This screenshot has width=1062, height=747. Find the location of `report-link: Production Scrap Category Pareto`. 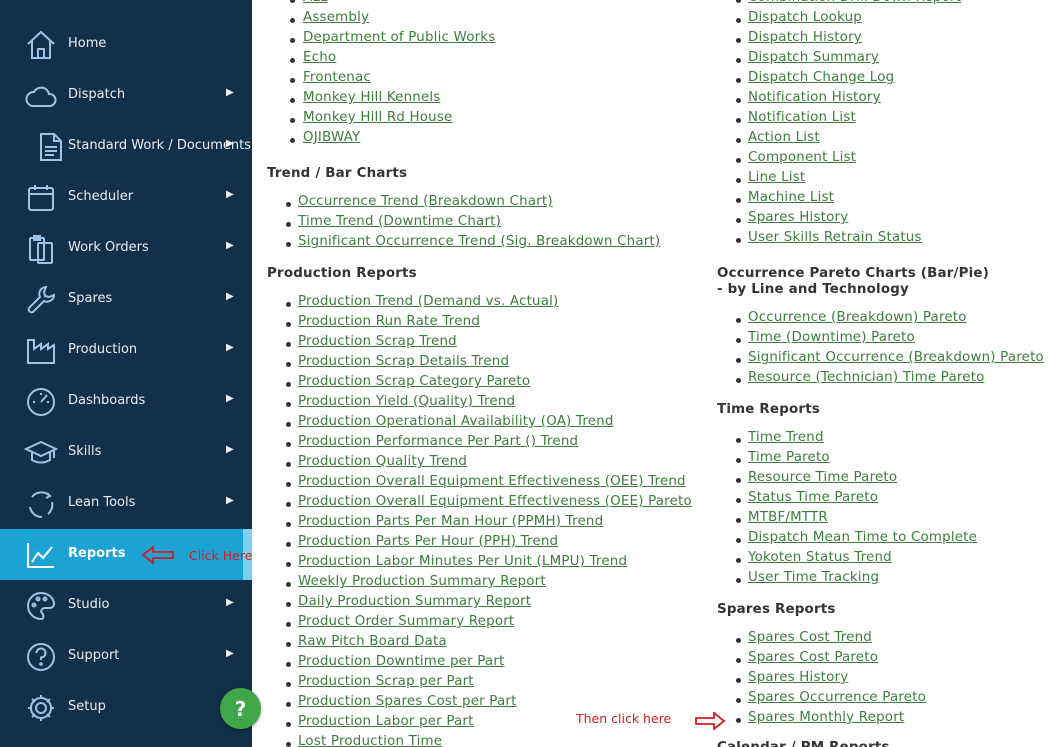

report-link: Production Scrap Category Pareto is located at coordinates (414, 381).